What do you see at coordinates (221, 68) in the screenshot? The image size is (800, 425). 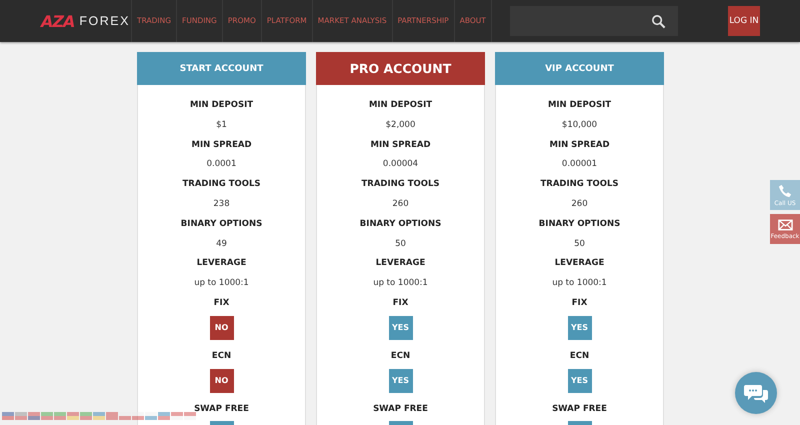 I see `plan-title: START ACCOUNT` at bounding box center [221, 68].